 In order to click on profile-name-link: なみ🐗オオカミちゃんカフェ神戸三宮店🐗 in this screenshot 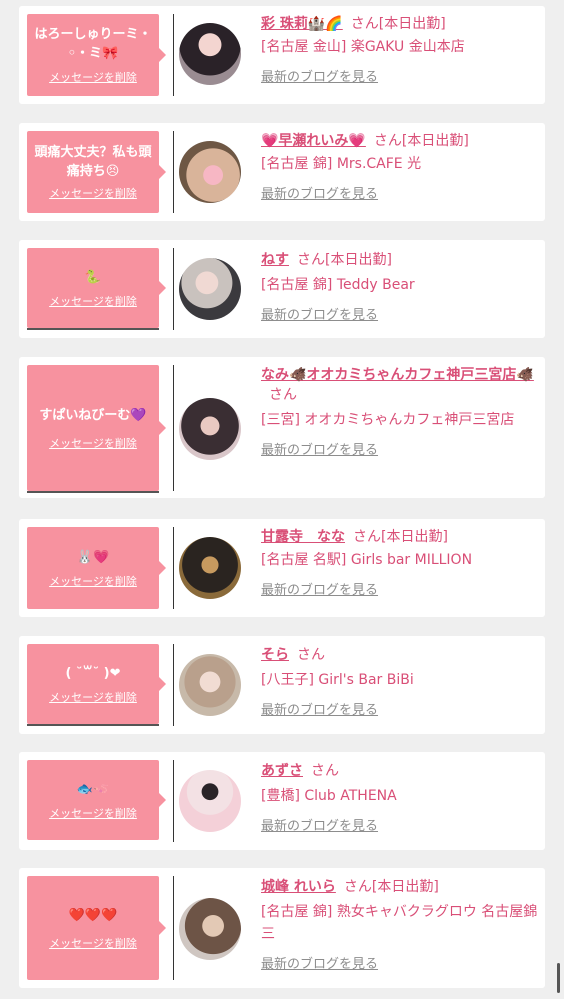, I will do `click(397, 375)`.